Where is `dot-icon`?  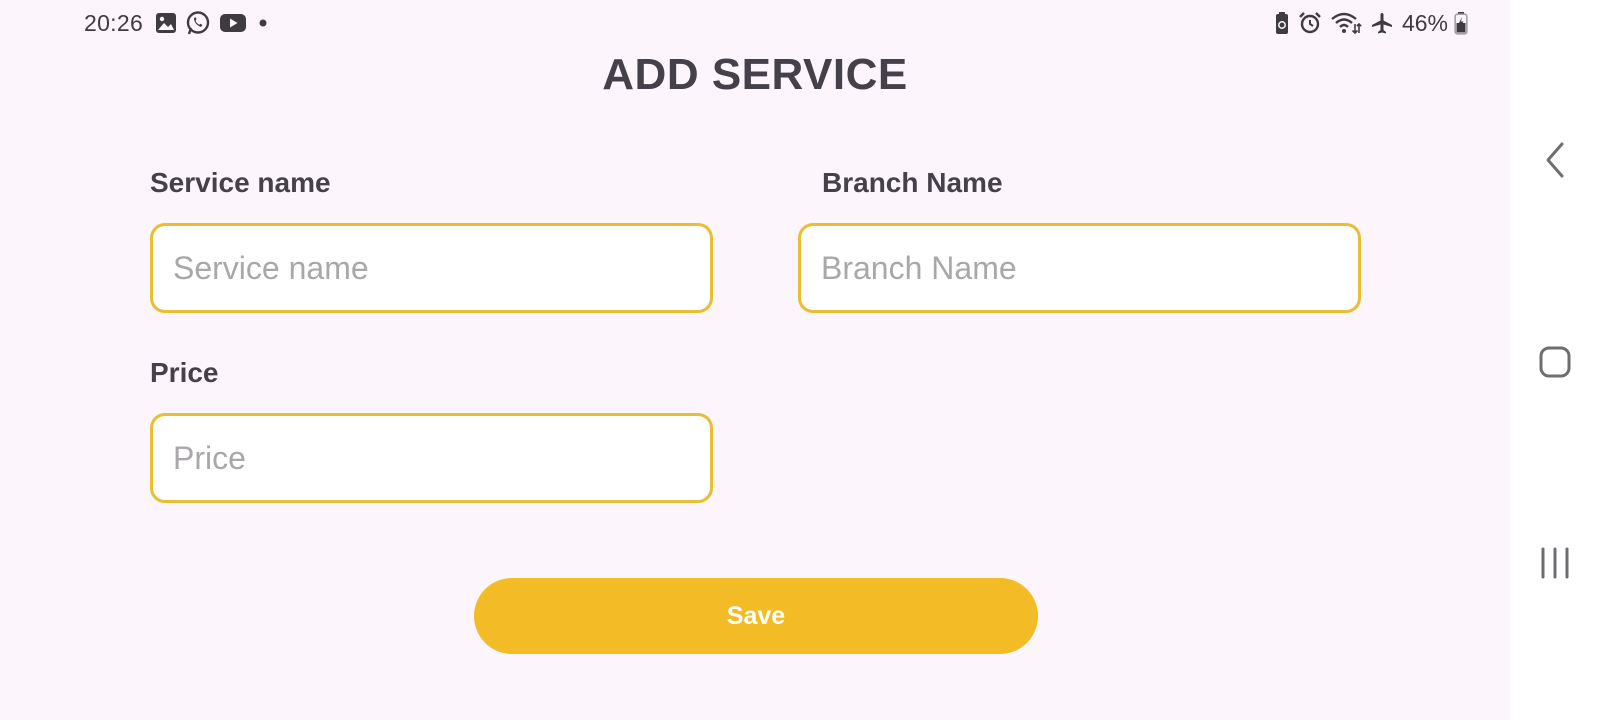
dot-icon is located at coordinates (263, 23).